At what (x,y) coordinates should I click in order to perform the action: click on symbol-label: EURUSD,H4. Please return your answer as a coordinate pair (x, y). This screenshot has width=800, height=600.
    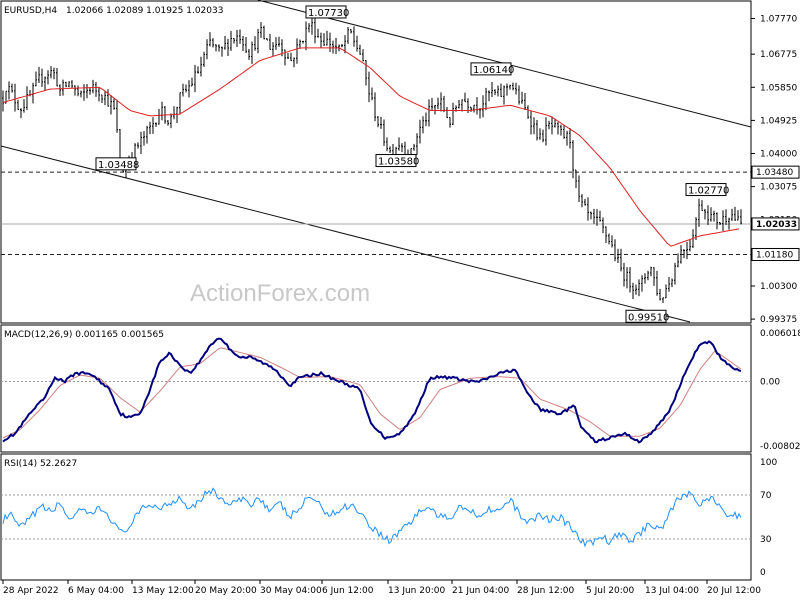
    Looking at the image, I should click on (30, 11).